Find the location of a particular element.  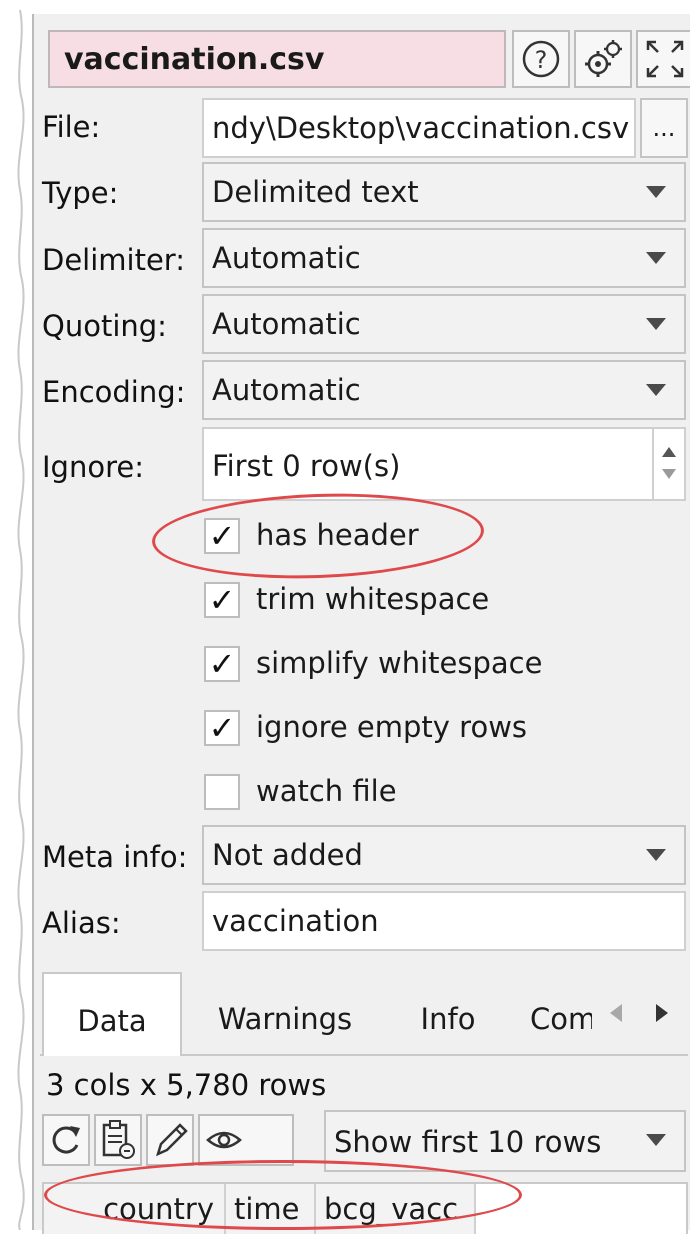

meta-info-label: Meta info: is located at coordinates (115, 857).